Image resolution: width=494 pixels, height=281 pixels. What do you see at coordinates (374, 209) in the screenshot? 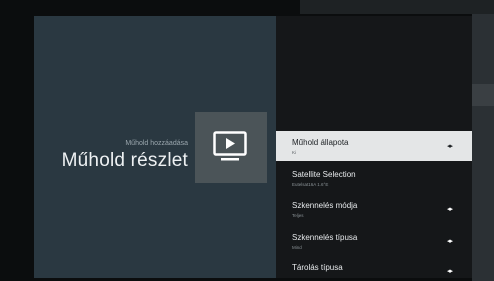
I see `menu-item-scan-mode: Szkennelés módja Teljes ◂▸` at bounding box center [374, 209].